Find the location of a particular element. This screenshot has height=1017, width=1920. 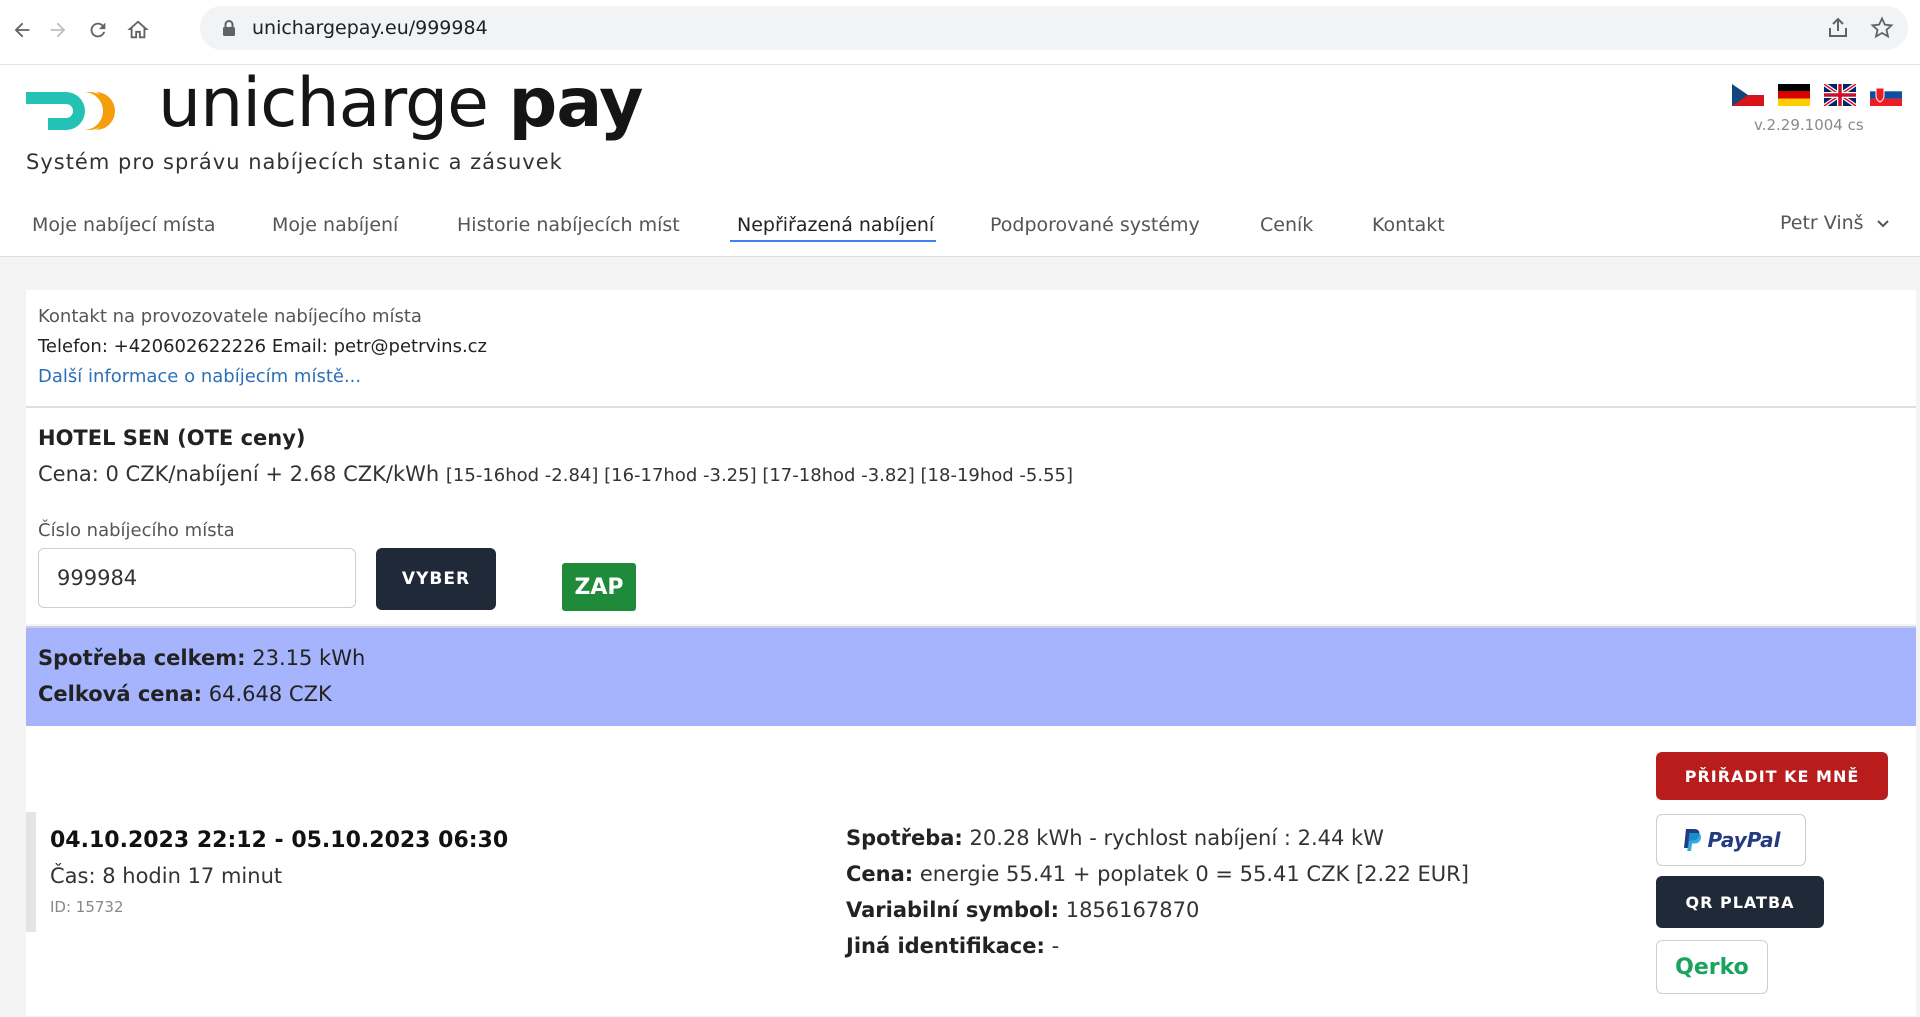

flag-uk-icon is located at coordinates (1840, 95).